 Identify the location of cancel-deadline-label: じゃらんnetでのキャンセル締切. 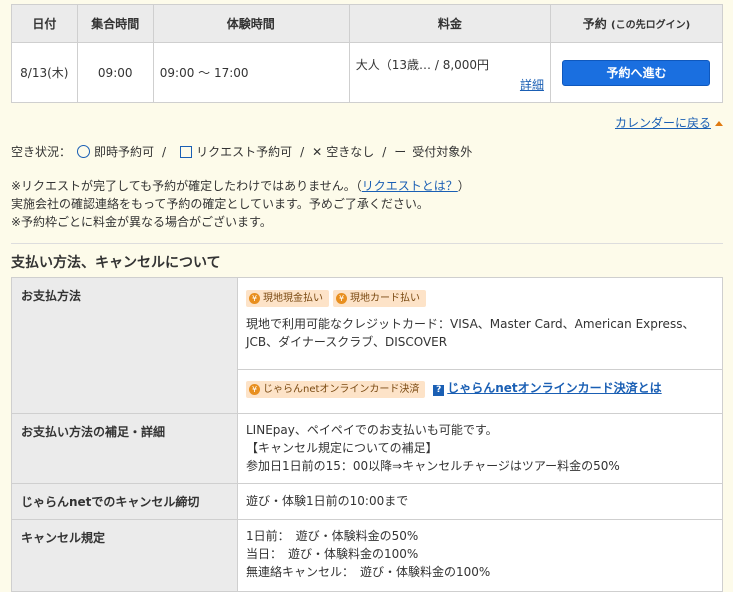
(124, 501).